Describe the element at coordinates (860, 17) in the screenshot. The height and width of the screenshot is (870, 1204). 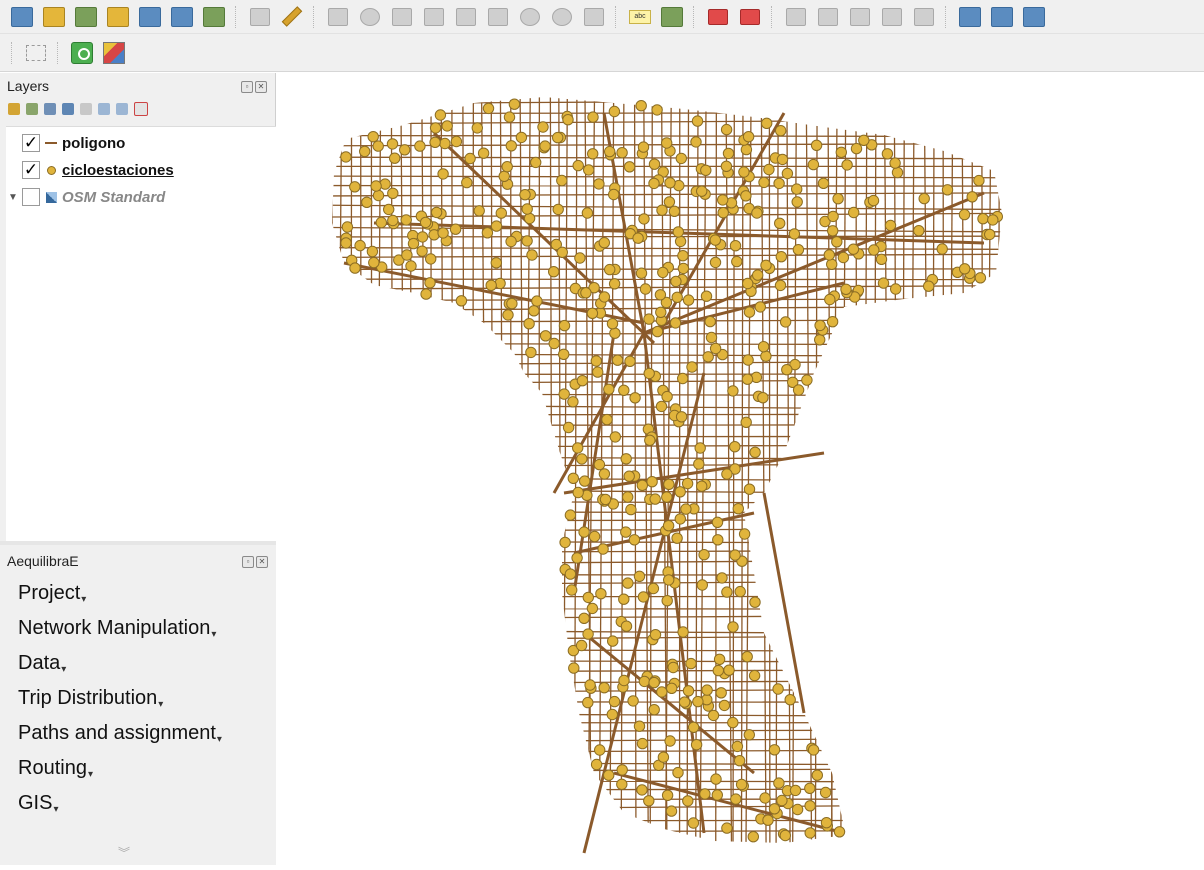
I see `label-change-icon` at that location.